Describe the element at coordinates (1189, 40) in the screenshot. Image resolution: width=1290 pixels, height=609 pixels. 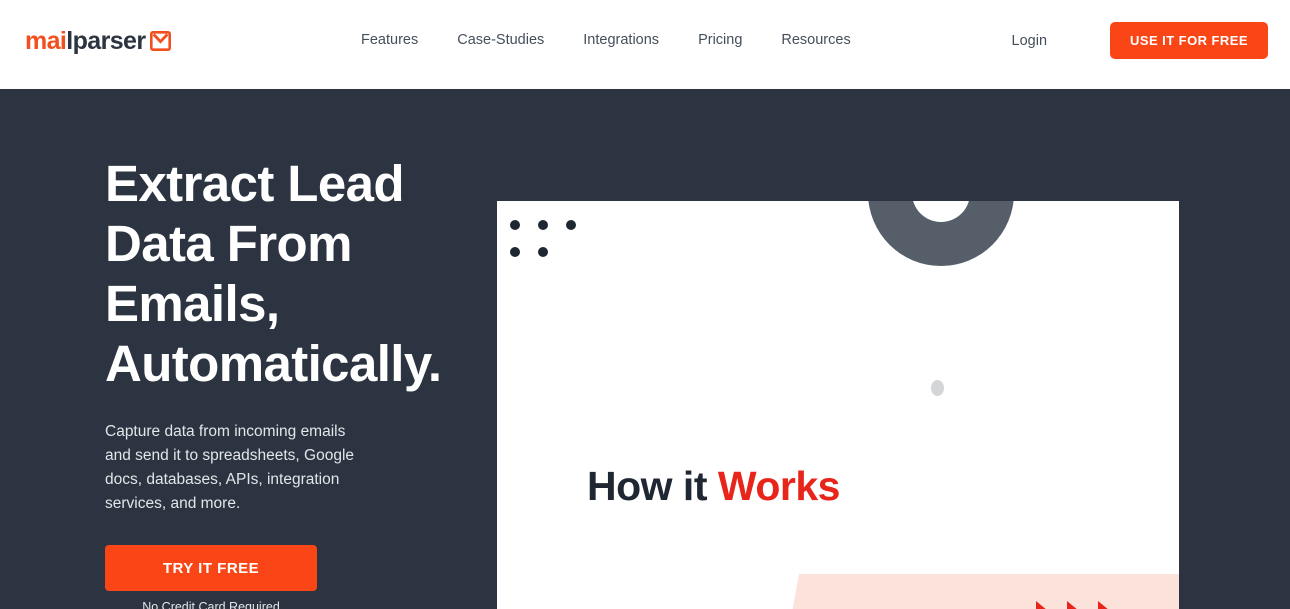
I see `use-it-for-free-button: USE IT FOR FREE` at that location.